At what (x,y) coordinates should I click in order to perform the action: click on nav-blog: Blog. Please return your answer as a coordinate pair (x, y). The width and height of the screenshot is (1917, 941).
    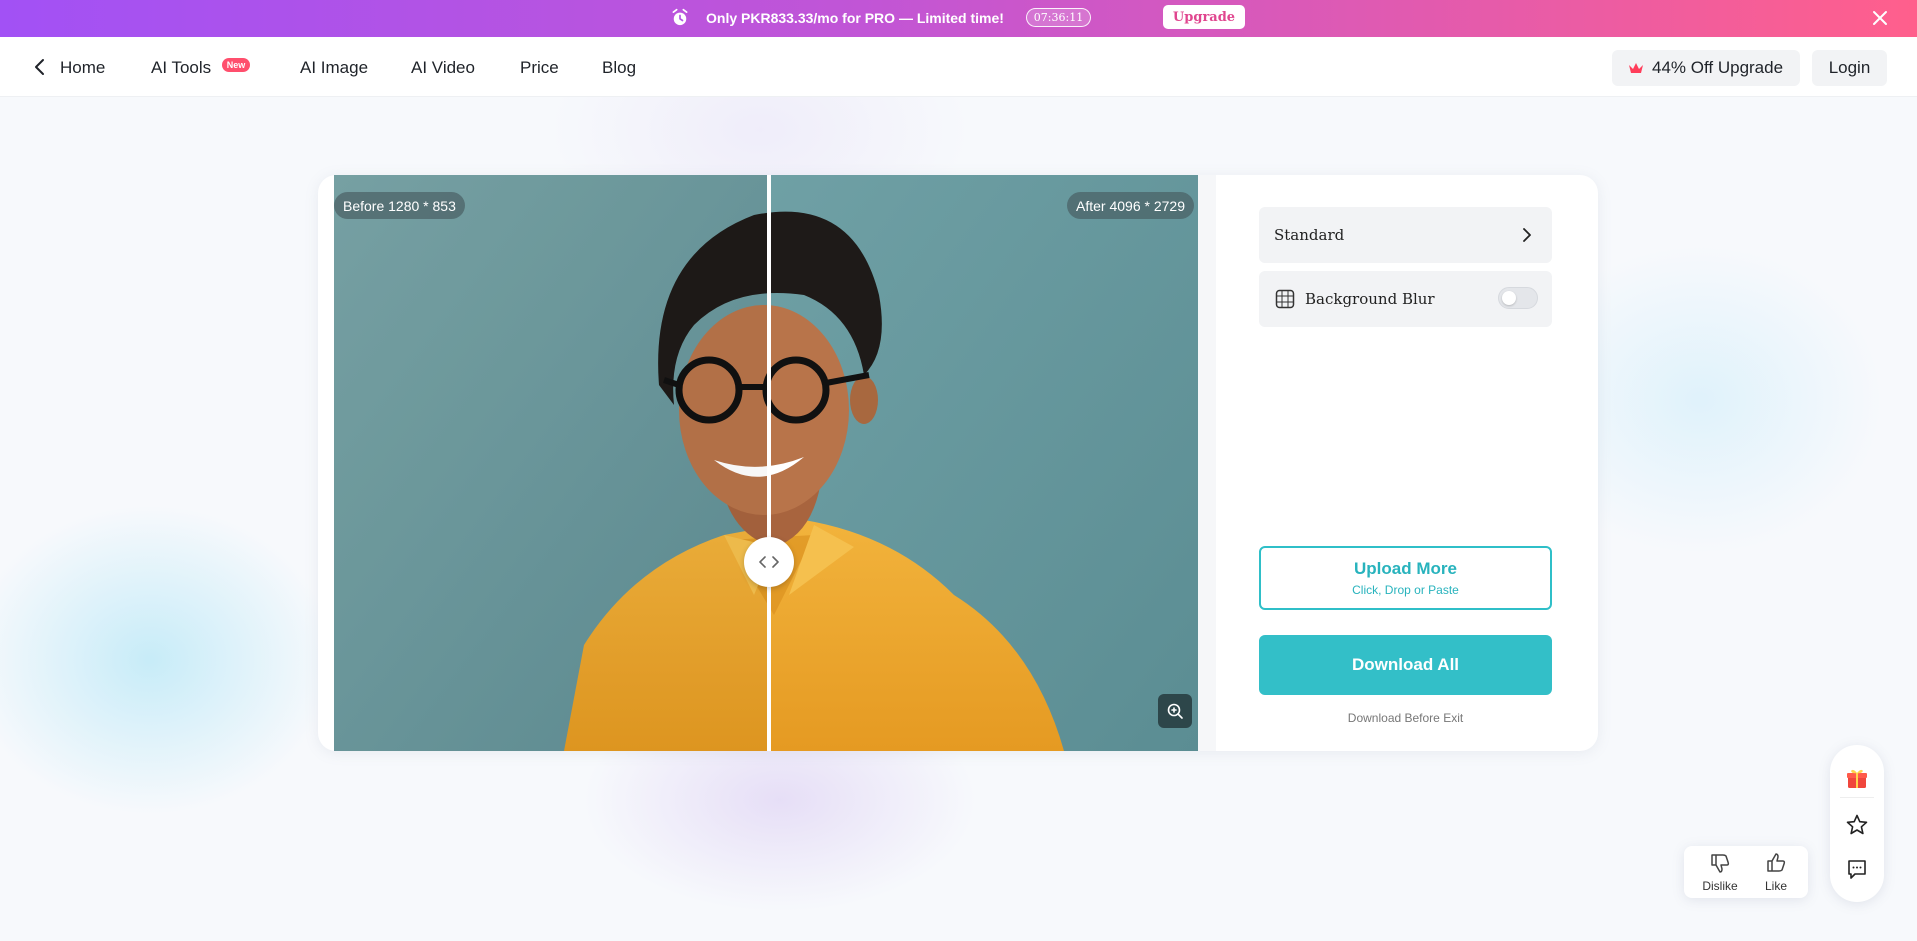
    Looking at the image, I should click on (619, 68).